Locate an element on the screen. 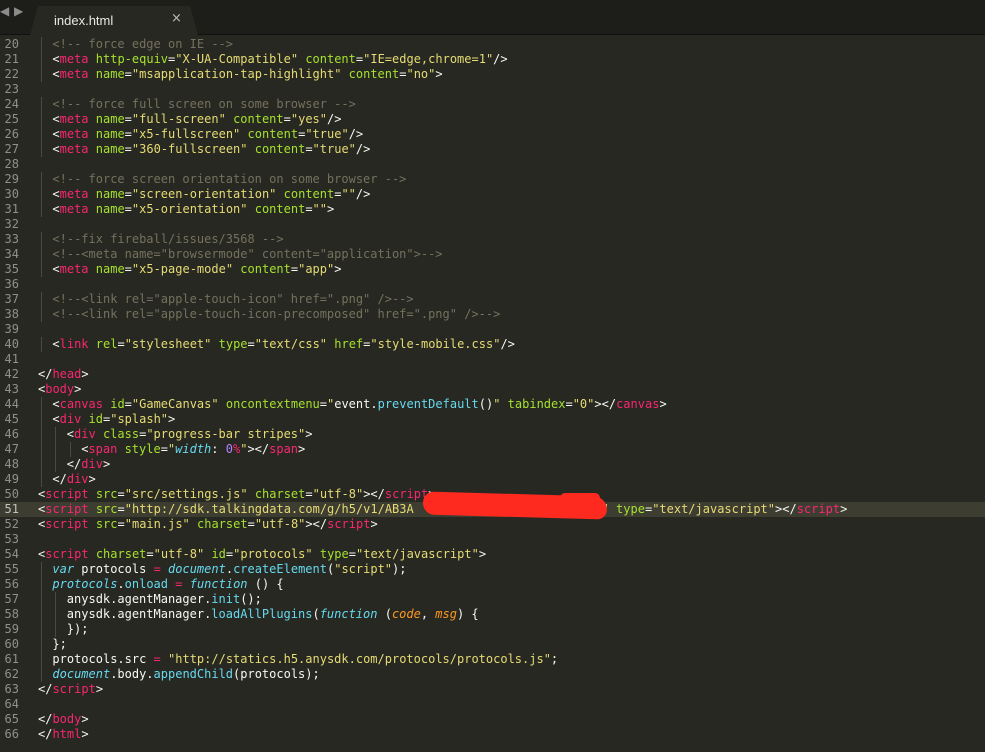 Image resolution: width=985 pixels, height=752 pixels. code-line: 33 <!--fix fireball/issues/3568 --> is located at coordinates (492, 239).